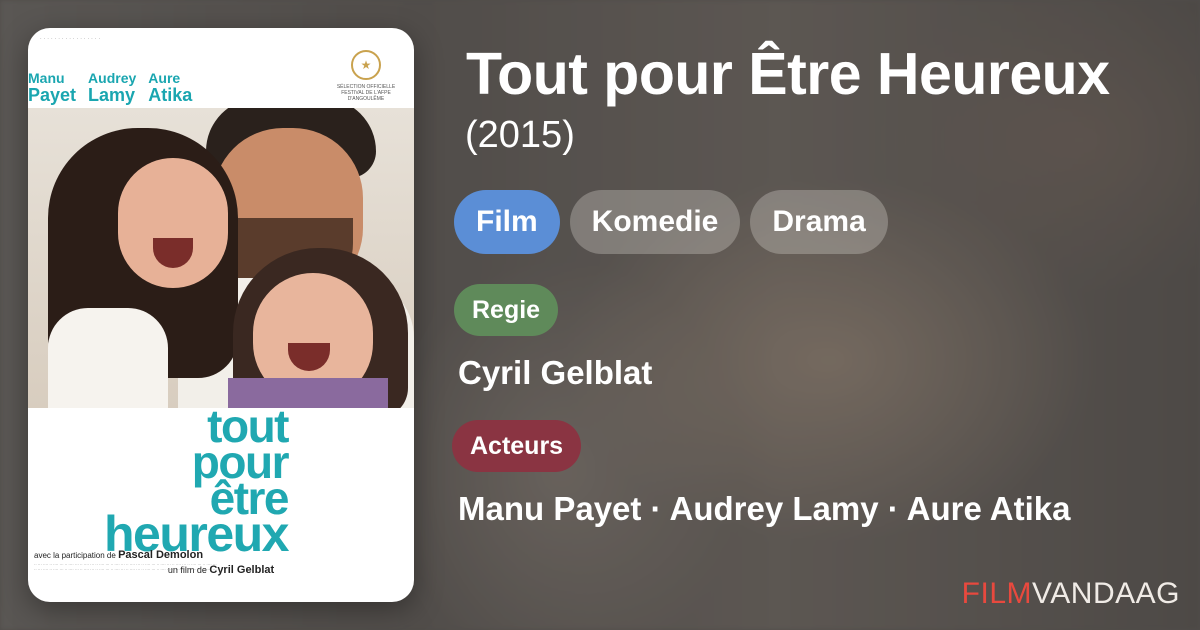 This screenshot has height=630, width=1200. What do you see at coordinates (159, 482) in the screenshot?
I see `poster-title: tout pour être heureux` at bounding box center [159, 482].